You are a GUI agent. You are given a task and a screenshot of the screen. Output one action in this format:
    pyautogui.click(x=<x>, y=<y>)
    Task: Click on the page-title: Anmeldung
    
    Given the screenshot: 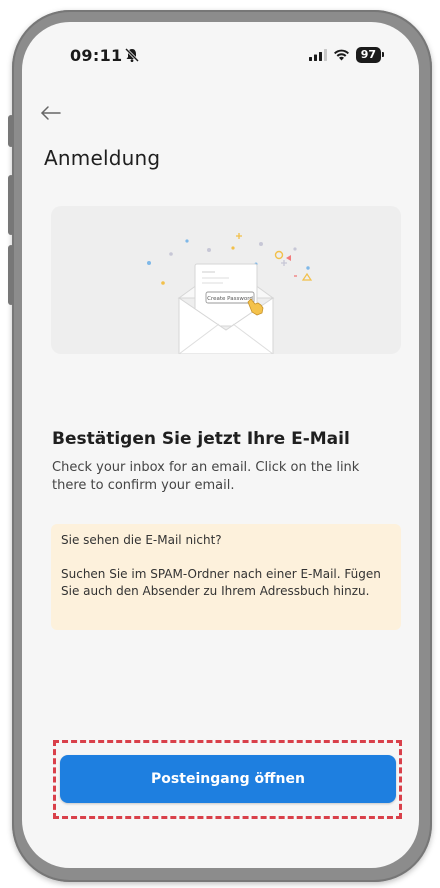 What is the action you would take?
    pyautogui.click(x=102, y=158)
    